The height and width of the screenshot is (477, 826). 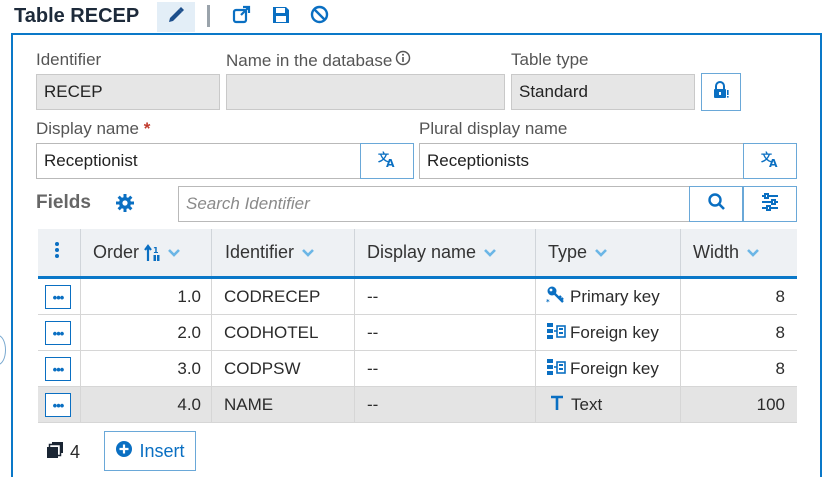 What do you see at coordinates (770, 404) in the screenshot?
I see `width-cell: 100` at bounding box center [770, 404].